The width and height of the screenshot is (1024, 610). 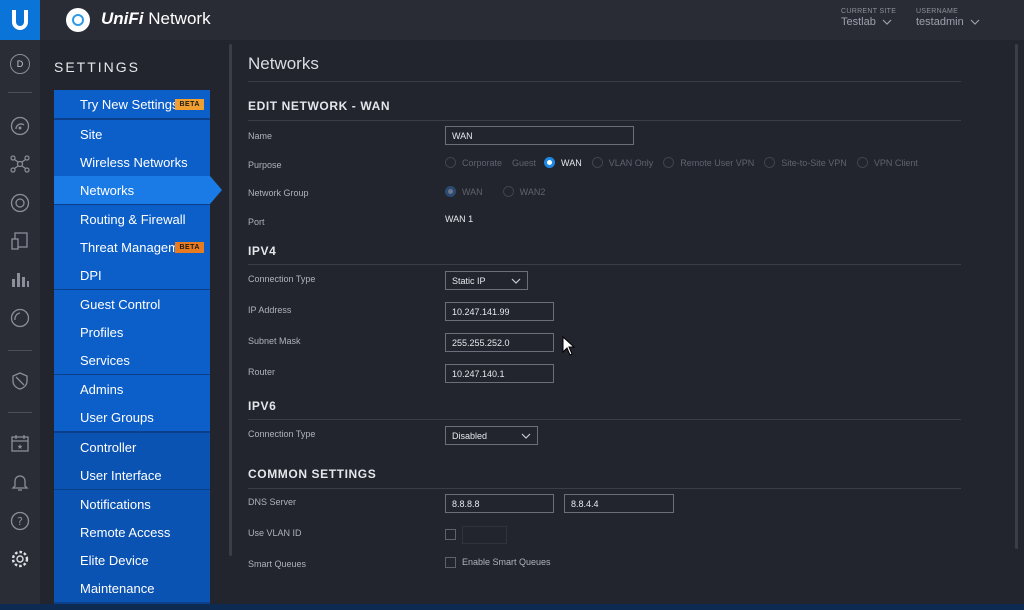 What do you see at coordinates (274, 341) in the screenshot?
I see `subnet-mask-label: Subnet Mask` at bounding box center [274, 341].